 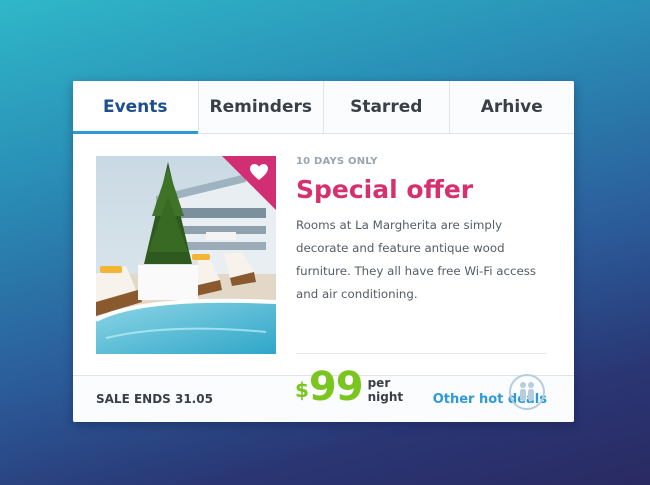 I want to click on guests-button, so click(x=527, y=392).